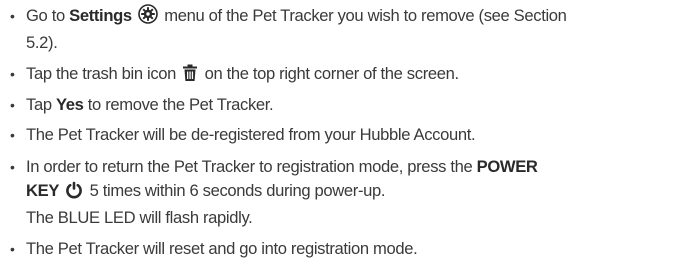 Image resolution: width=678 pixels, height=267 pixels. Describe the element at coordinates (139, 217) in the screenshot. I see `item-text-line3: The BLUE LED will flash rapidly.` at that location.